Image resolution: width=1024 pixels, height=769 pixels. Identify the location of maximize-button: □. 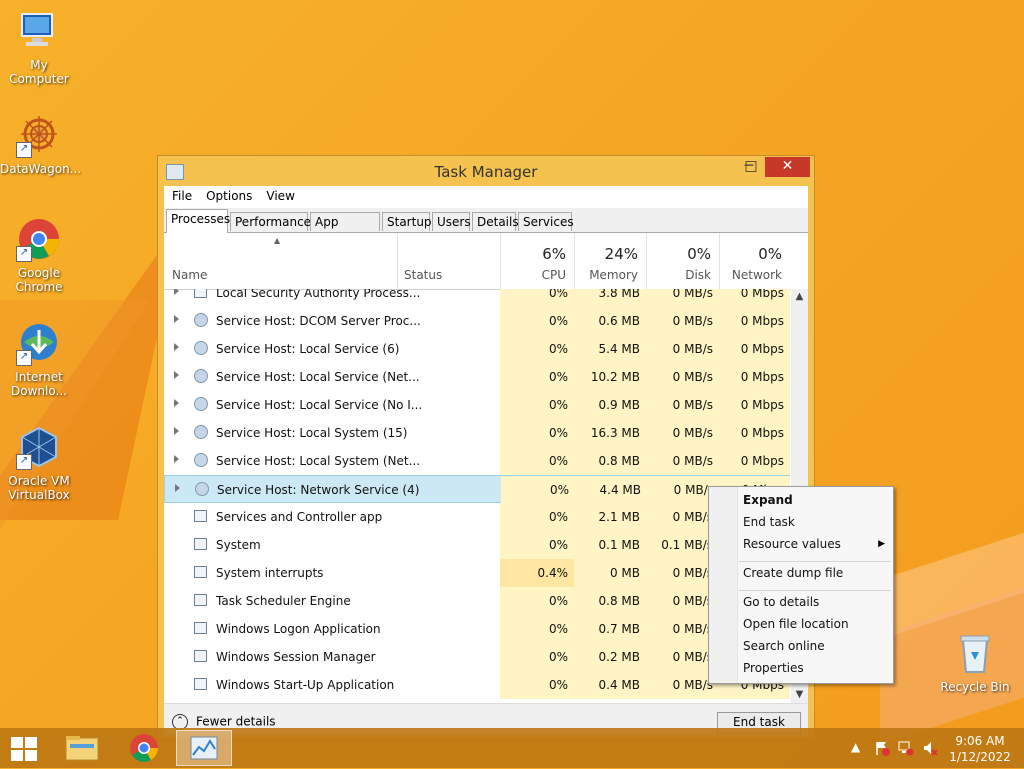
(751, 167).